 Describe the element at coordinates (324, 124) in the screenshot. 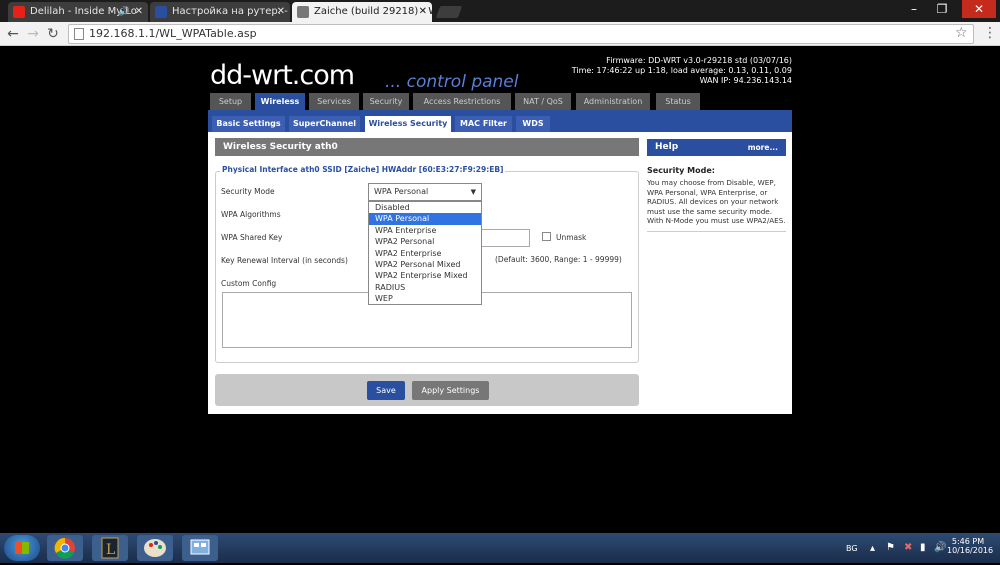

I see `subtab-superchannel: SuperChannel` at that location.